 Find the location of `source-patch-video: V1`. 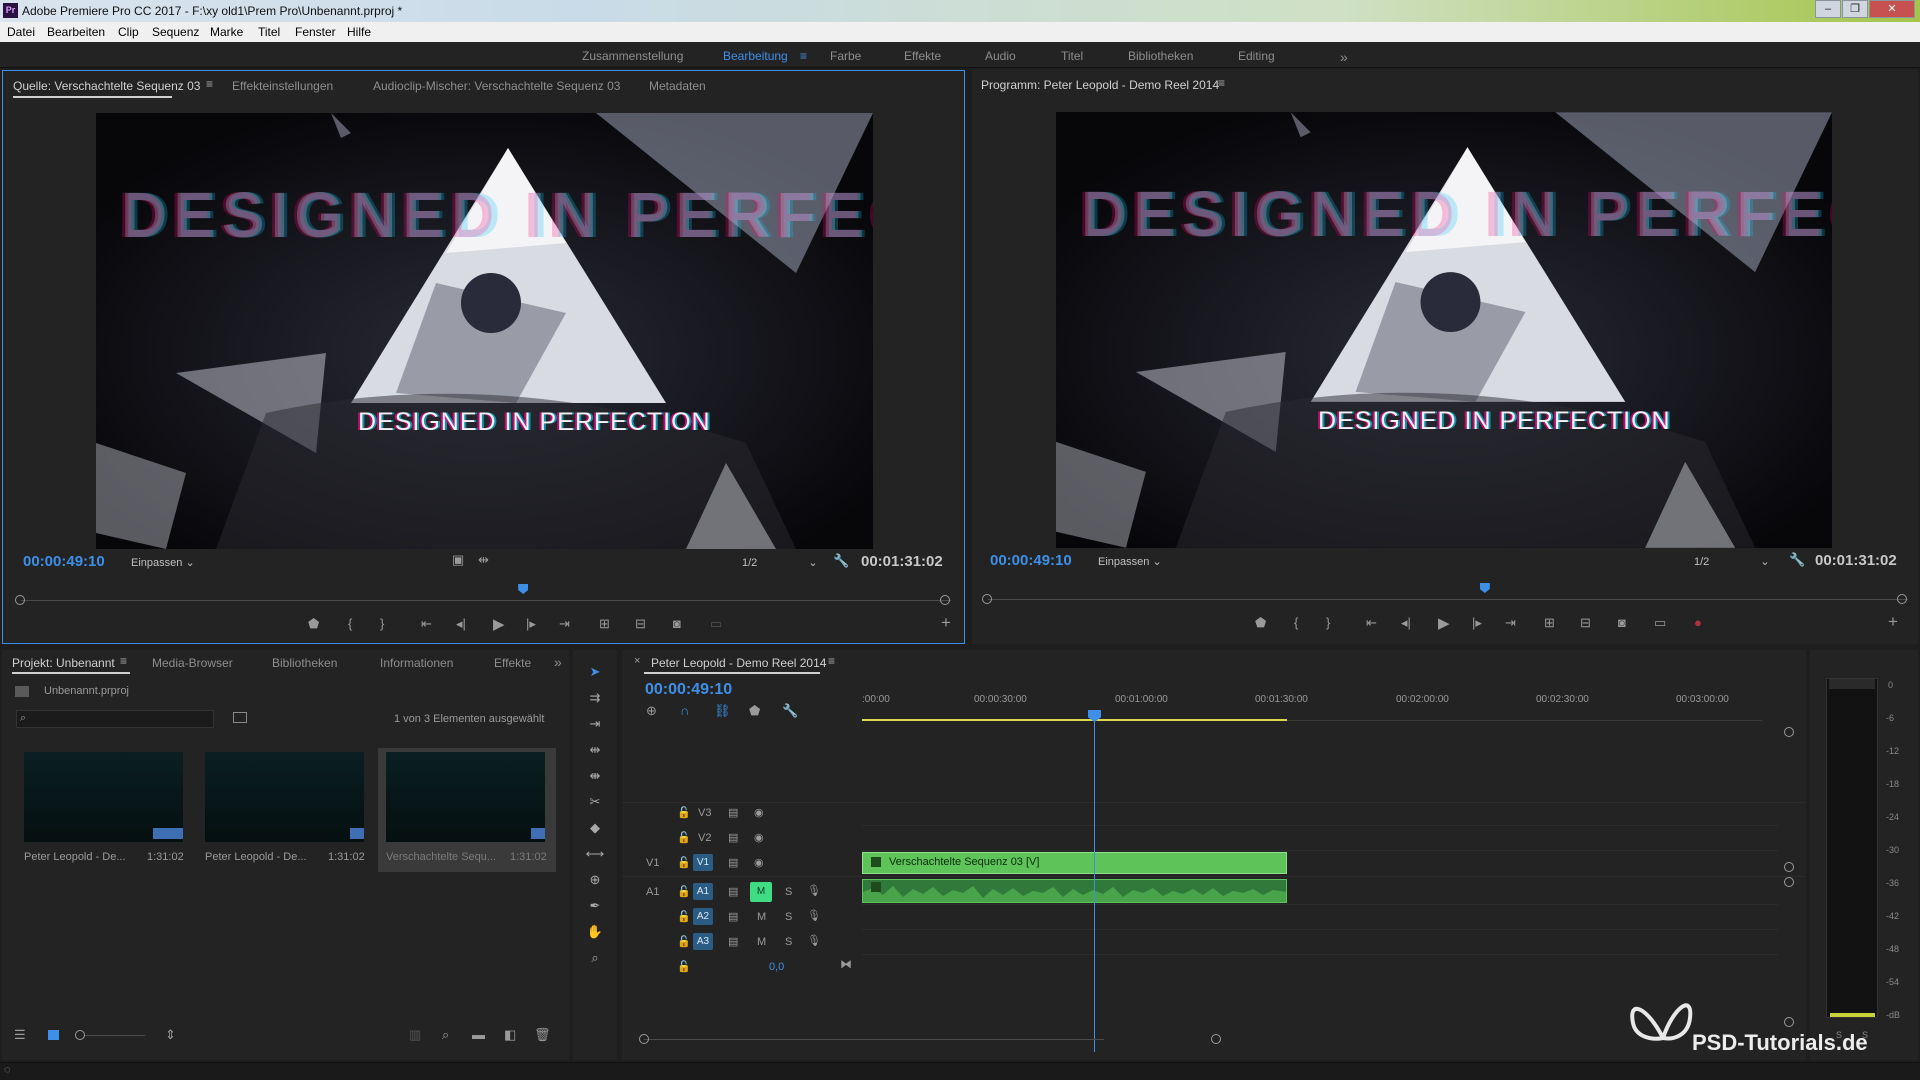

source-patch-video: V1 is located at coordinates (652, 863).